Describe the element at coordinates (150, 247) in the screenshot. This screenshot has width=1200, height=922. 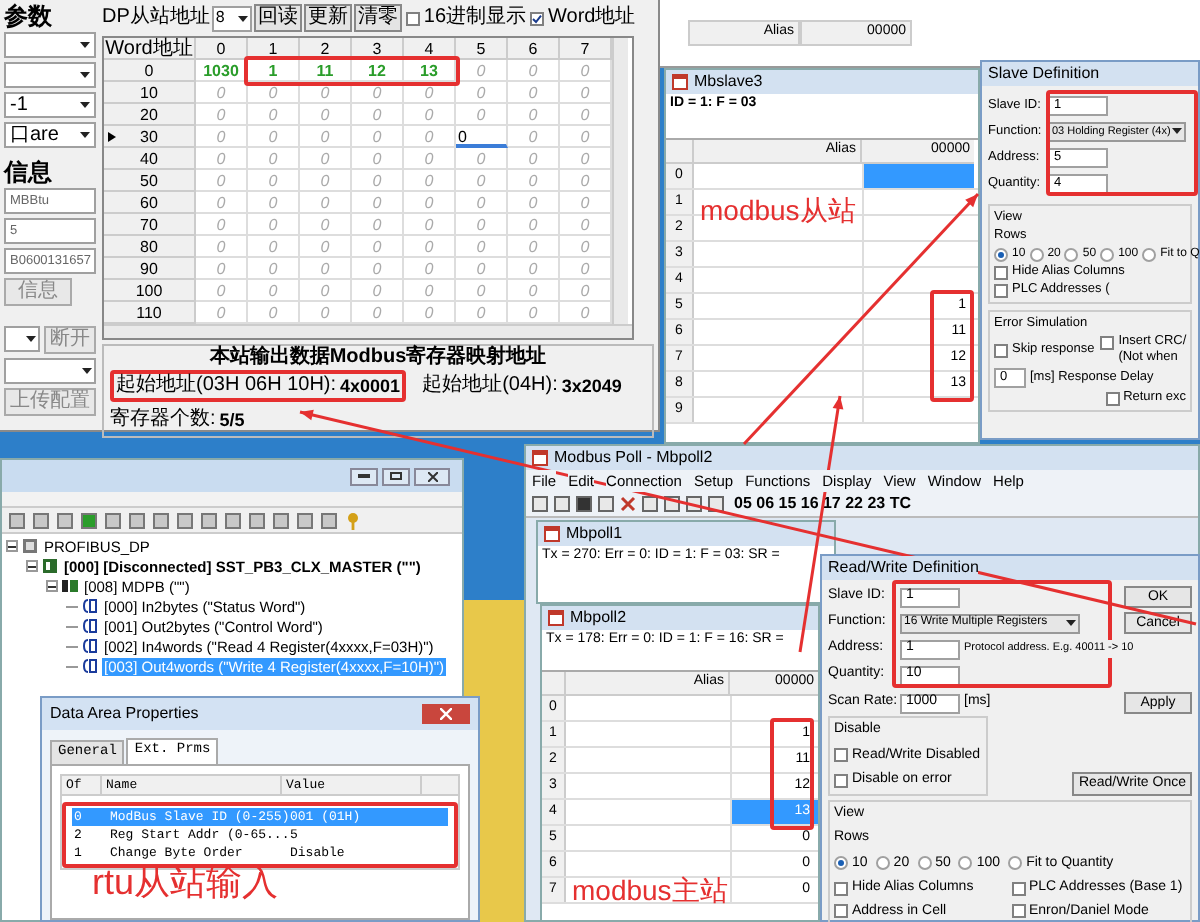
I see `row-header: 80` at that location.